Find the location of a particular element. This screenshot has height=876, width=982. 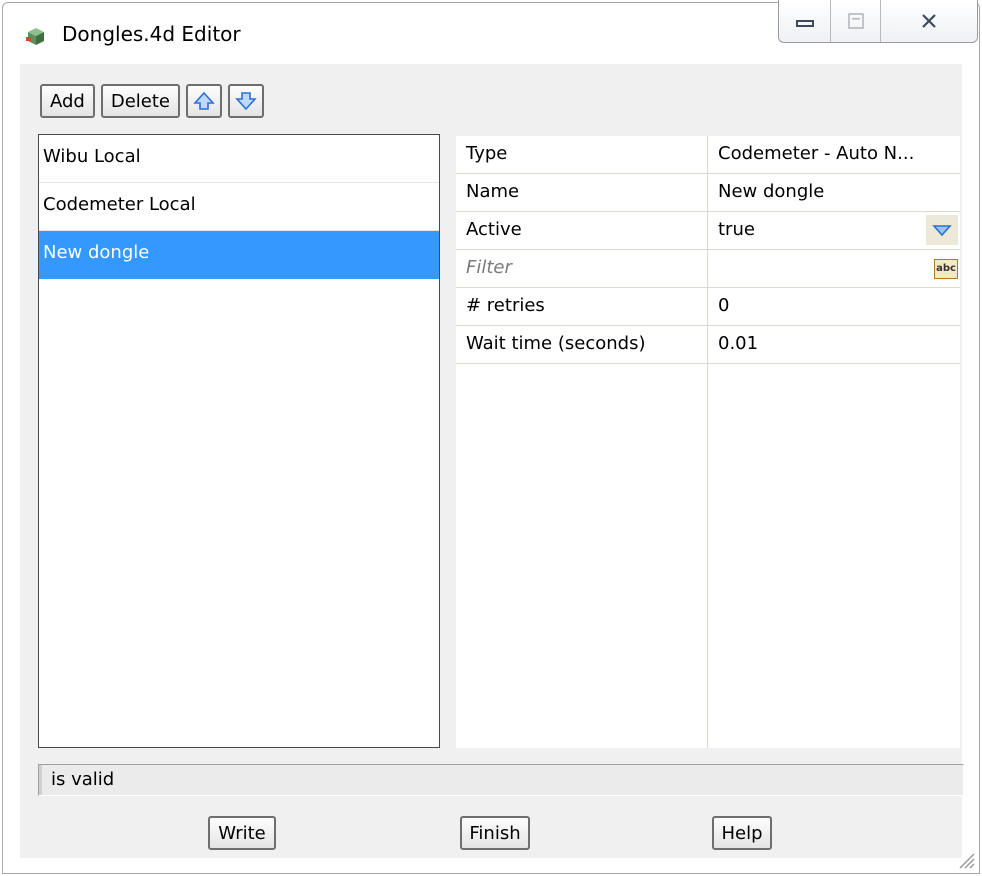

window-controls is located at coordinates (878, 21).